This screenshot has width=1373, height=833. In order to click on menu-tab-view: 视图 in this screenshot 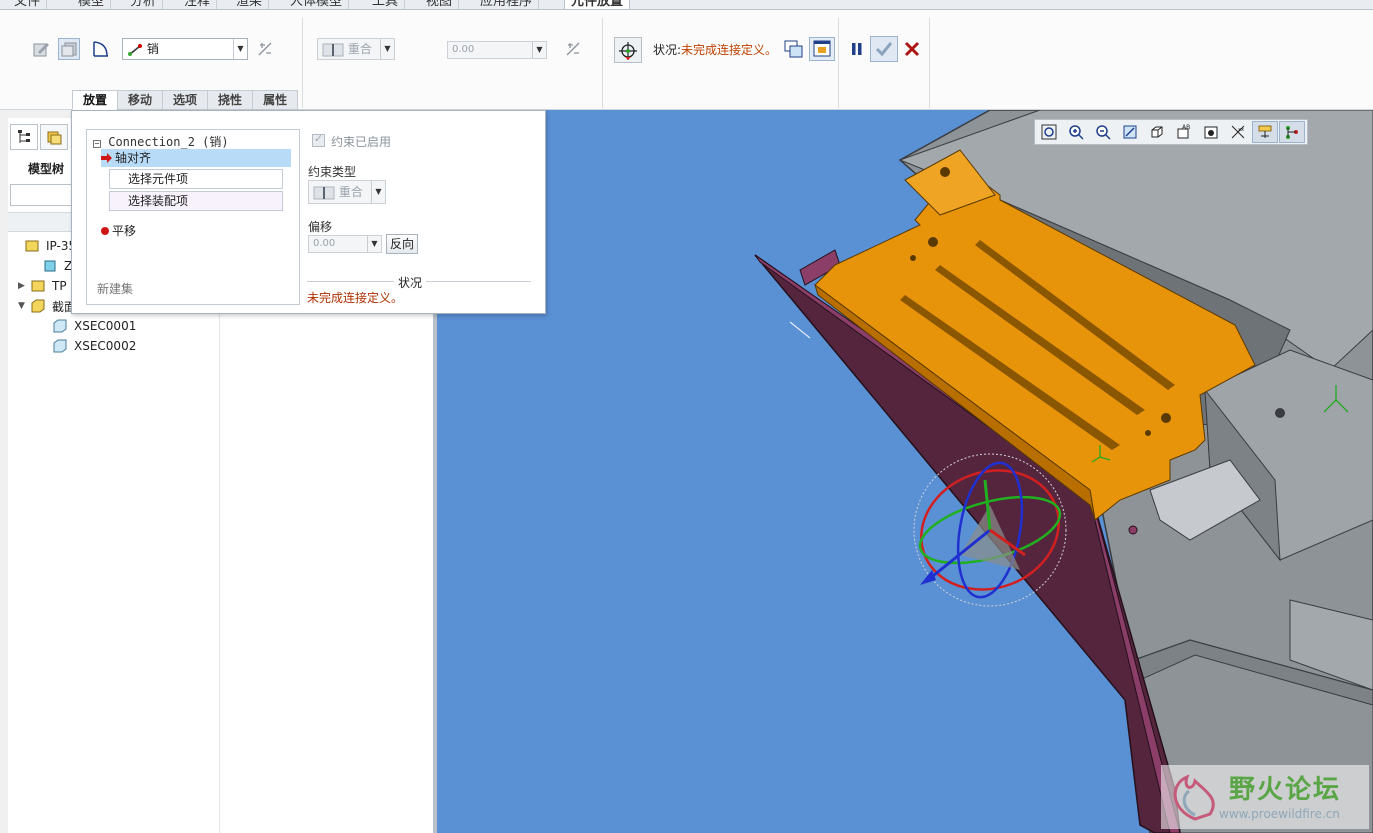, I will do `click(440, 4)`.